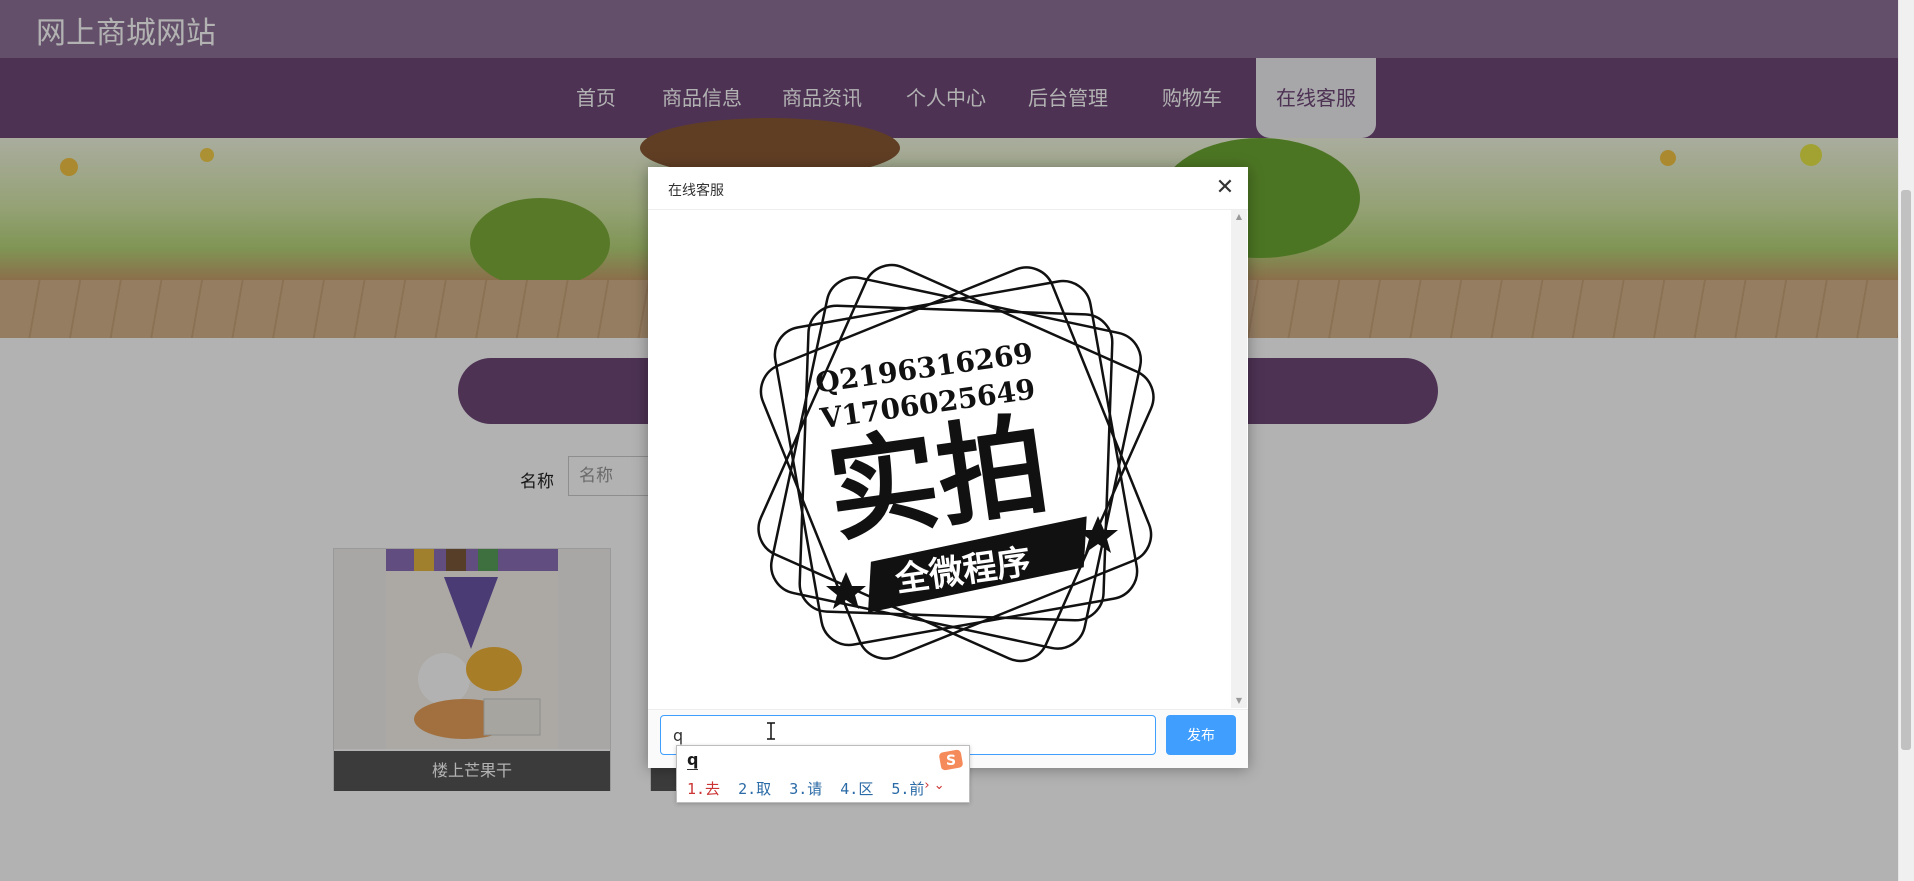 The height and width of the screenshot is (881, 1914). What do you see at coordinates (948, 188) in the screenshot?
I see `dialog-header: 在线客服 ✕` at bounding box center [948, 188].